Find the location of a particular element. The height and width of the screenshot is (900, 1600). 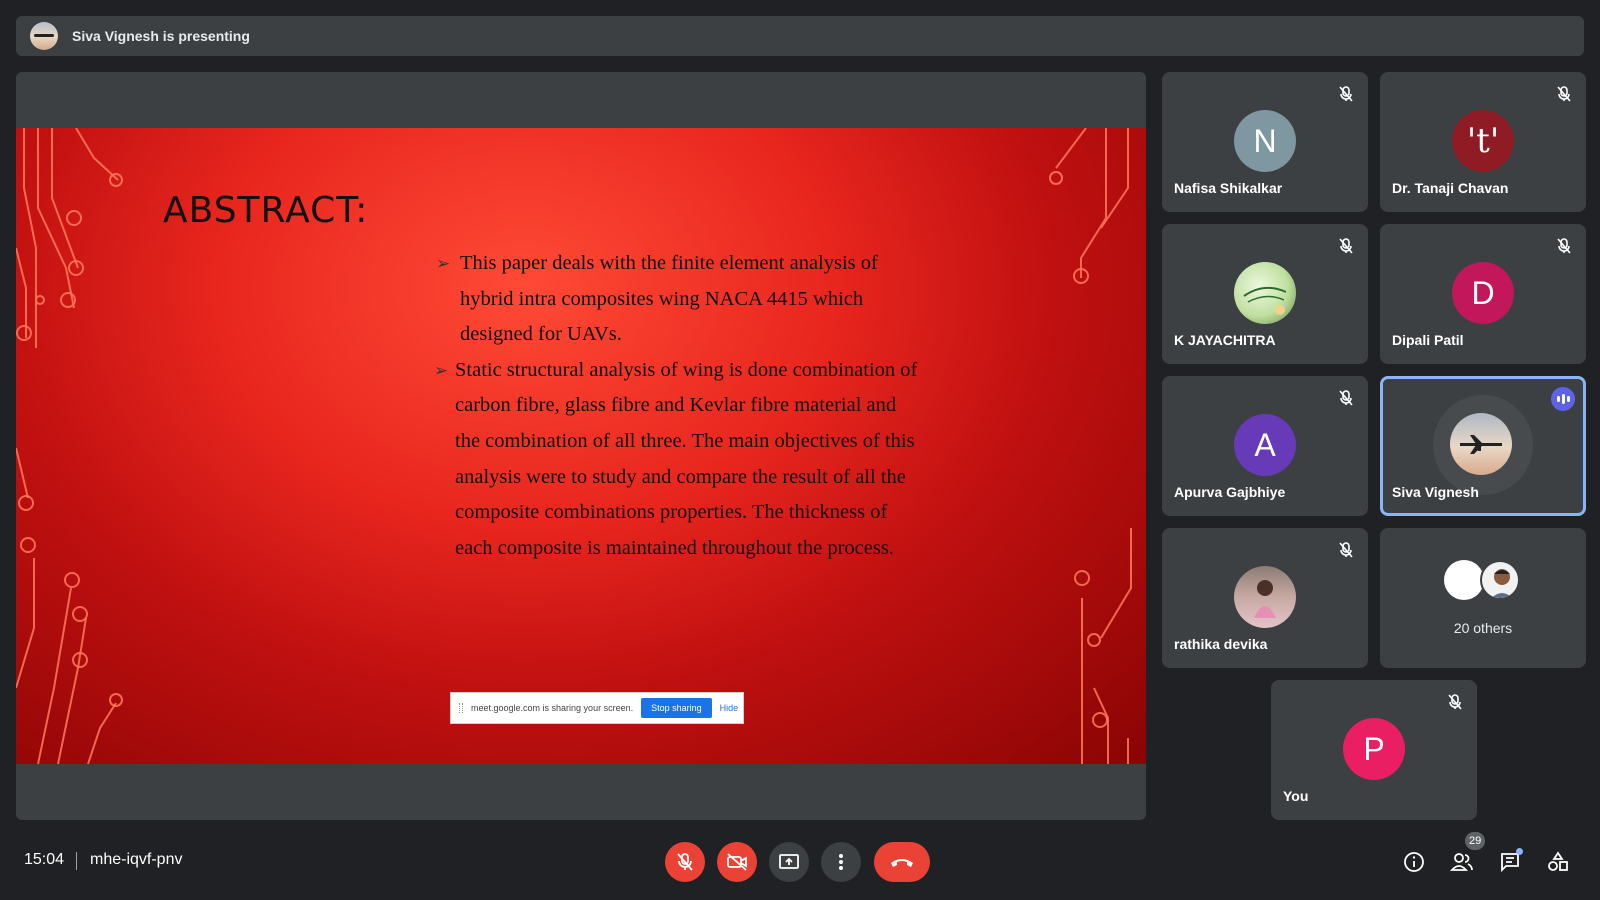

more-vert-icon is located at coordinates (841, 862).